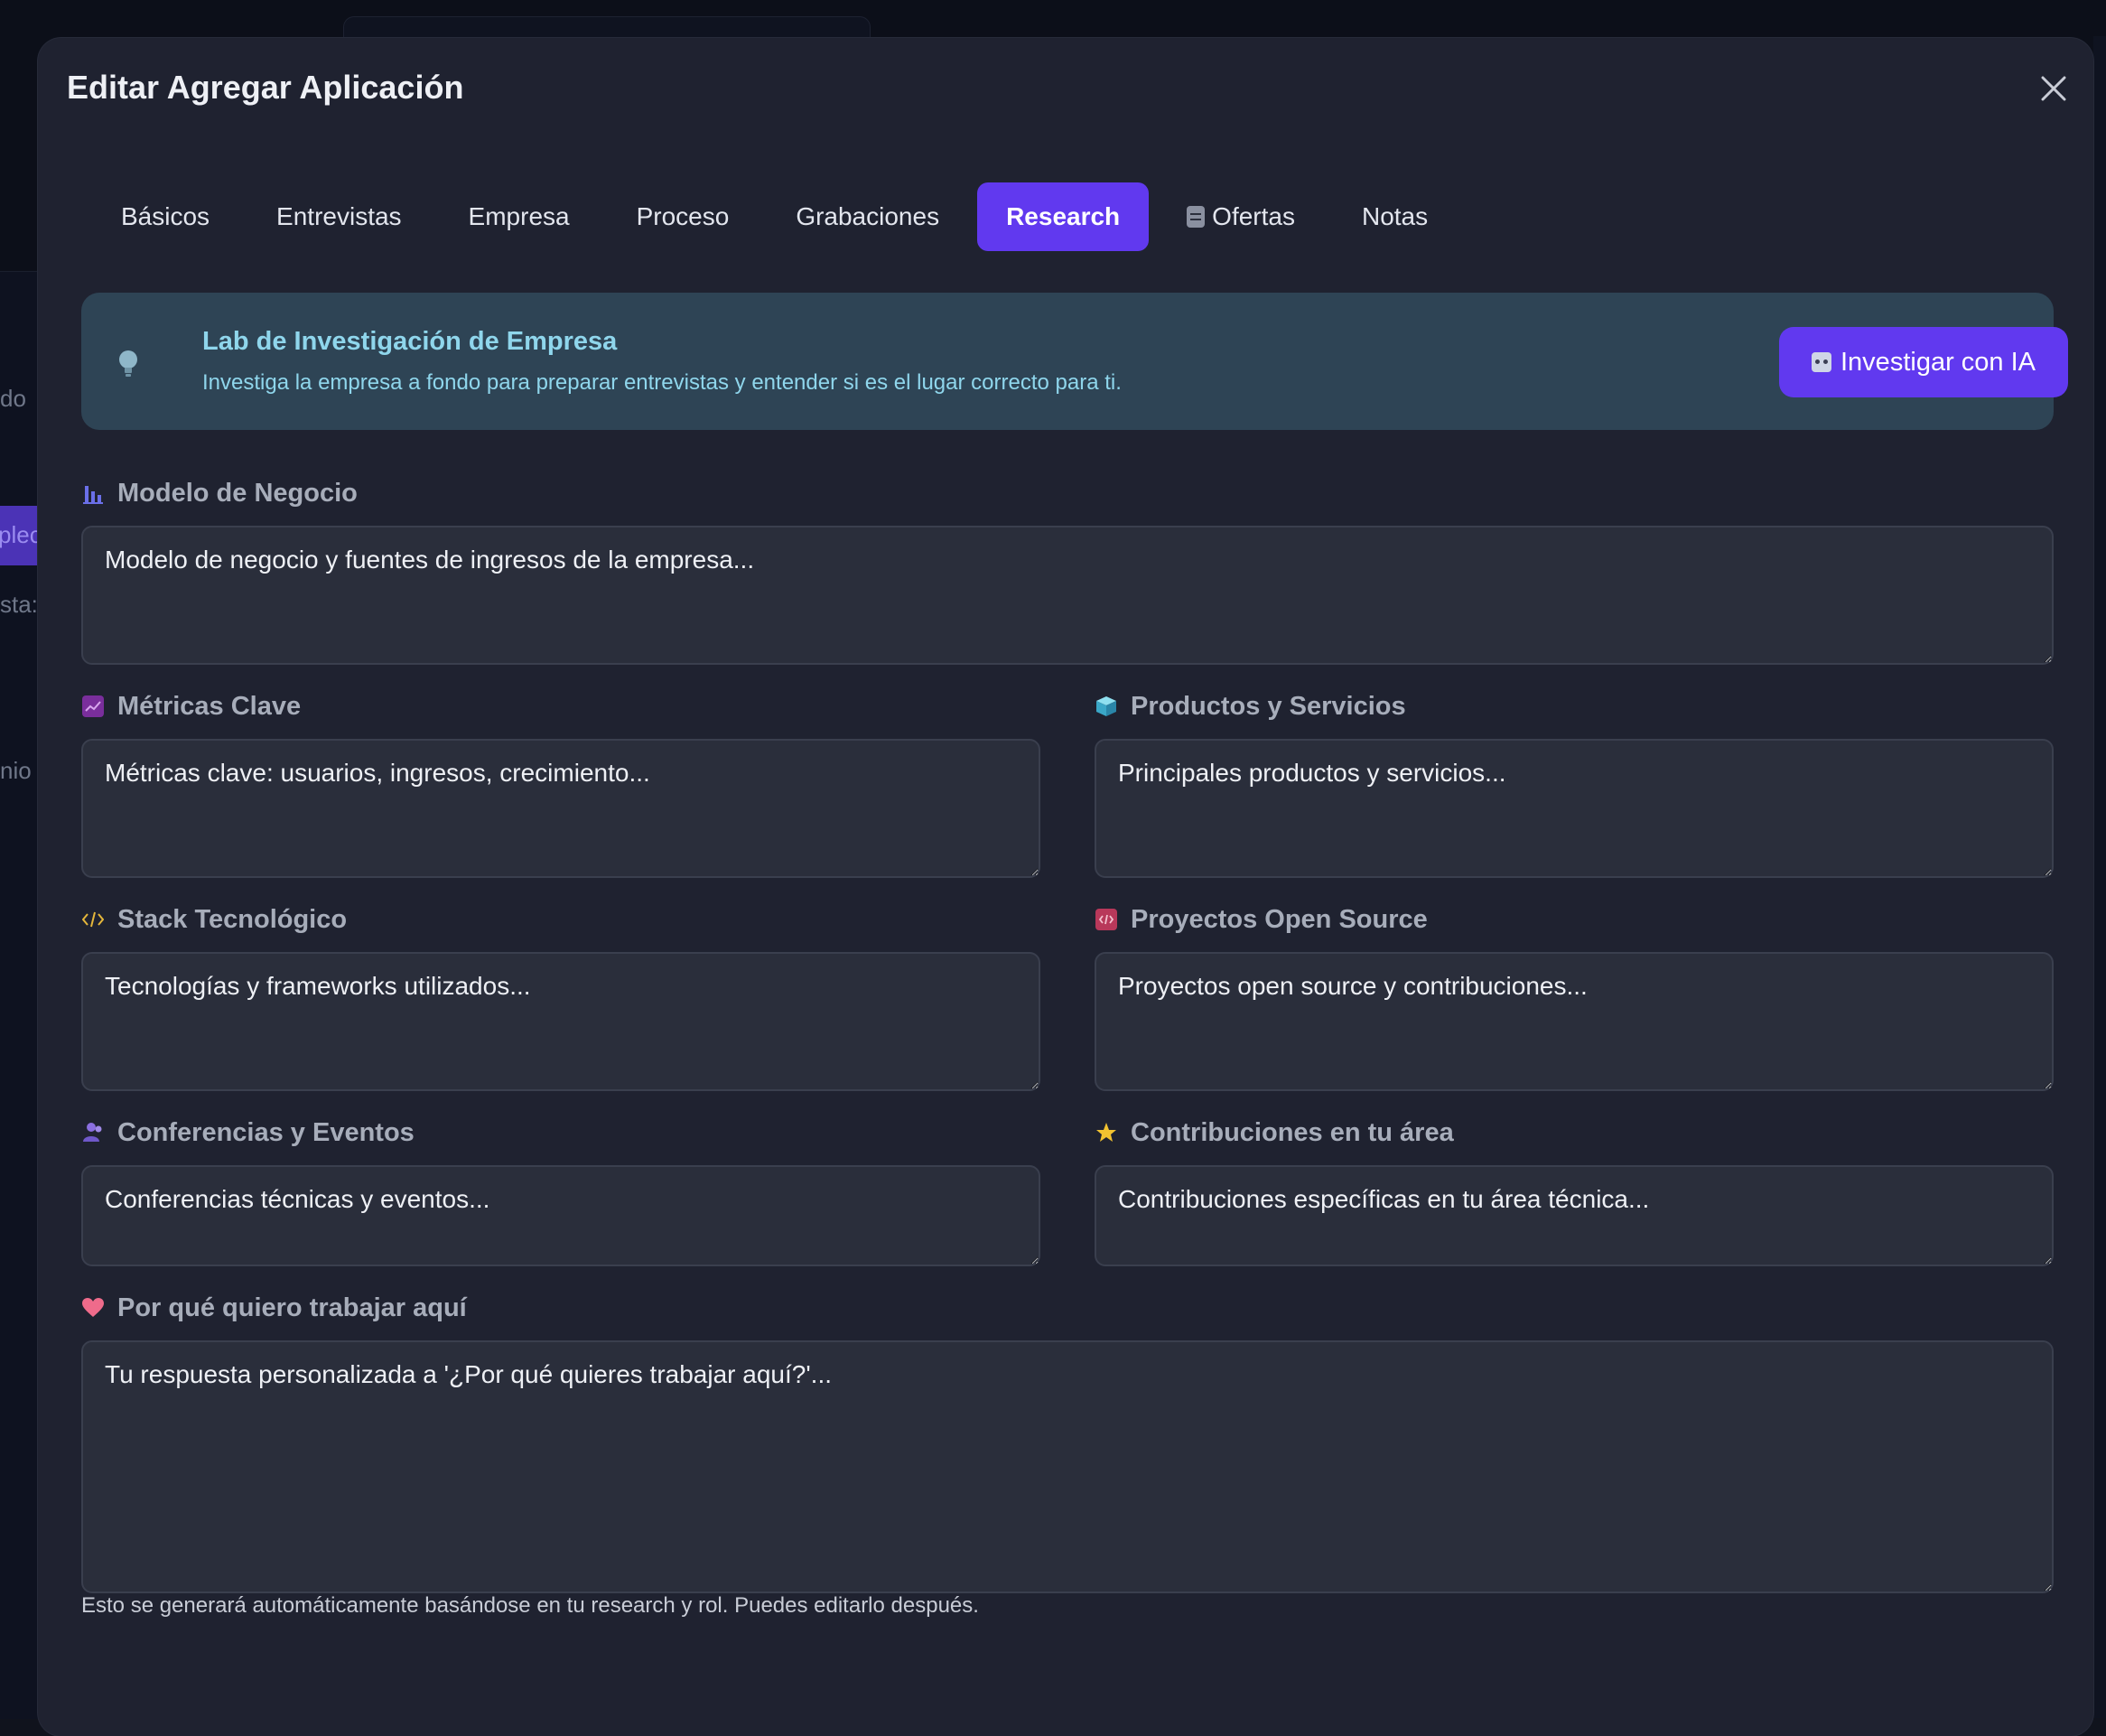  Describe the element at coordinates (265, 87) in the screenshot. I see `modal-title: Editar Agregar Aplicación` at that location.